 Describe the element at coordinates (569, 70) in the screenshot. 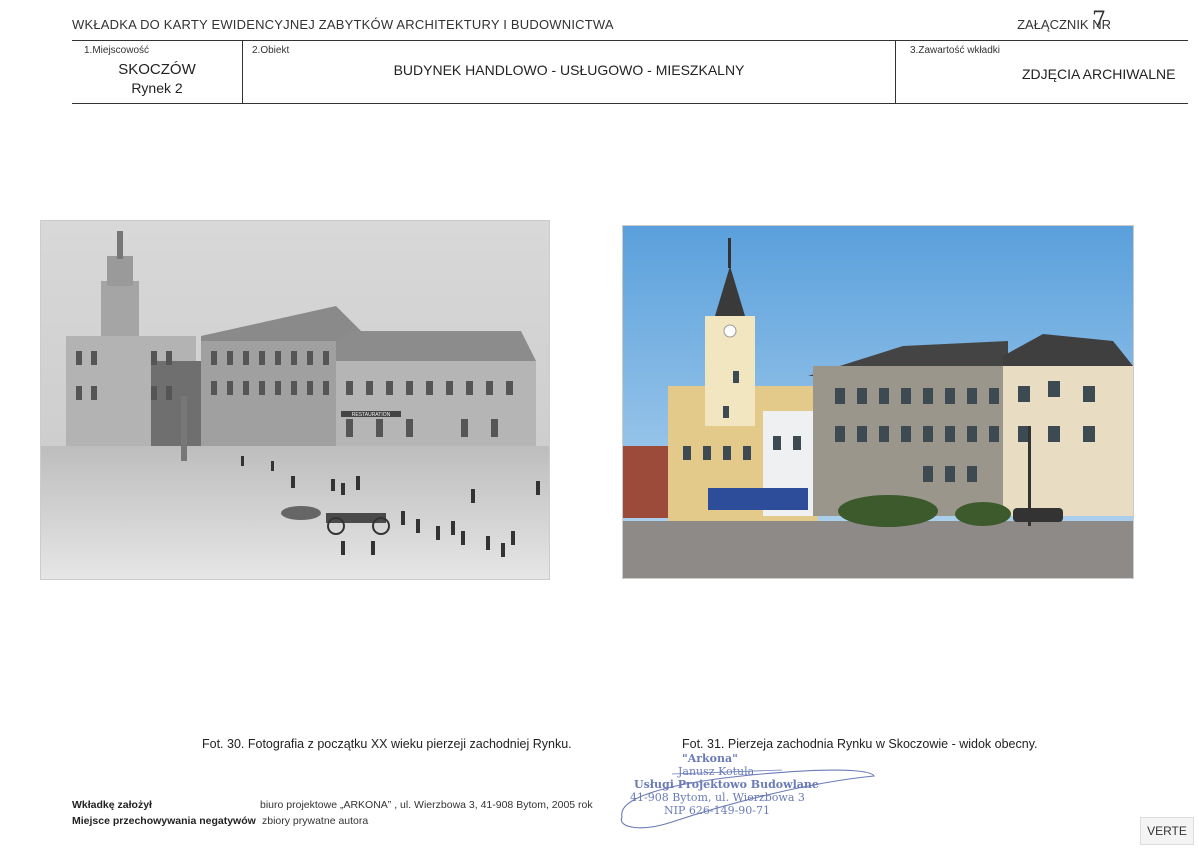

I see `object-value: BUDYNEK HANDLOWO - USŁUGOWO - MIESZKALNY` at that location.